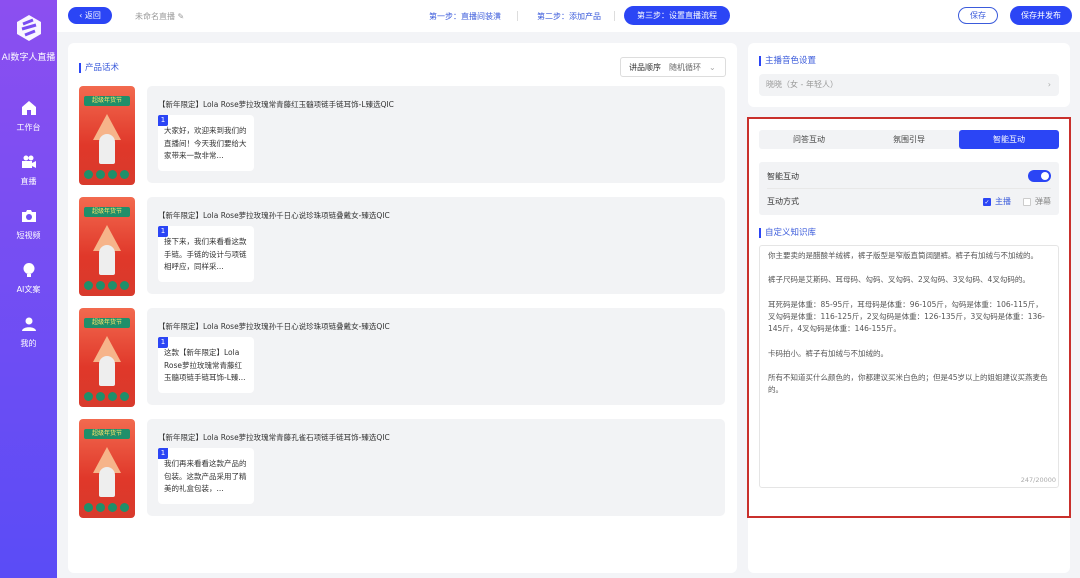  What do you see at coordinates (28, 224) in the screenshot?
I see `sidebar-item-short-video: 短视频` at bounding box center [28, 224].